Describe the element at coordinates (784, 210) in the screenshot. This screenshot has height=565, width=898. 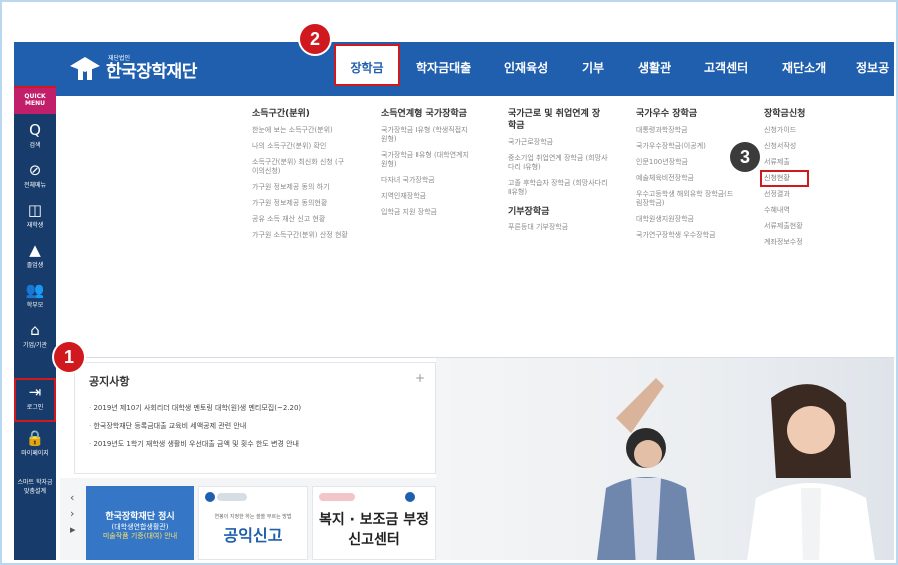
I see `menu-link: 수혜내역` at that location.